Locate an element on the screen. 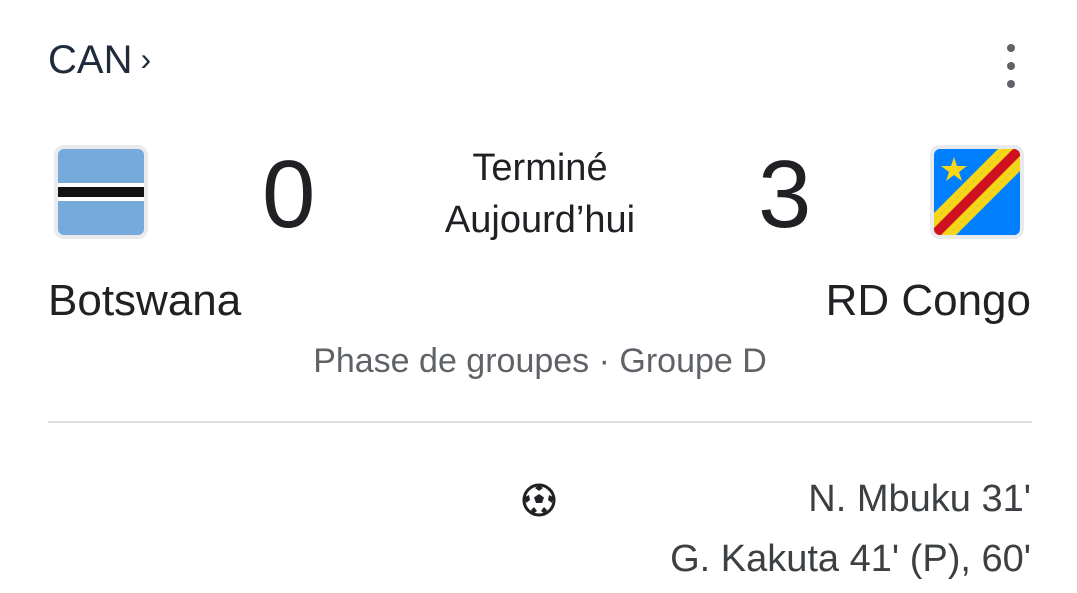 The image size is (1077, 593). botswana-flag-icon is located at coordinates (101, 192).